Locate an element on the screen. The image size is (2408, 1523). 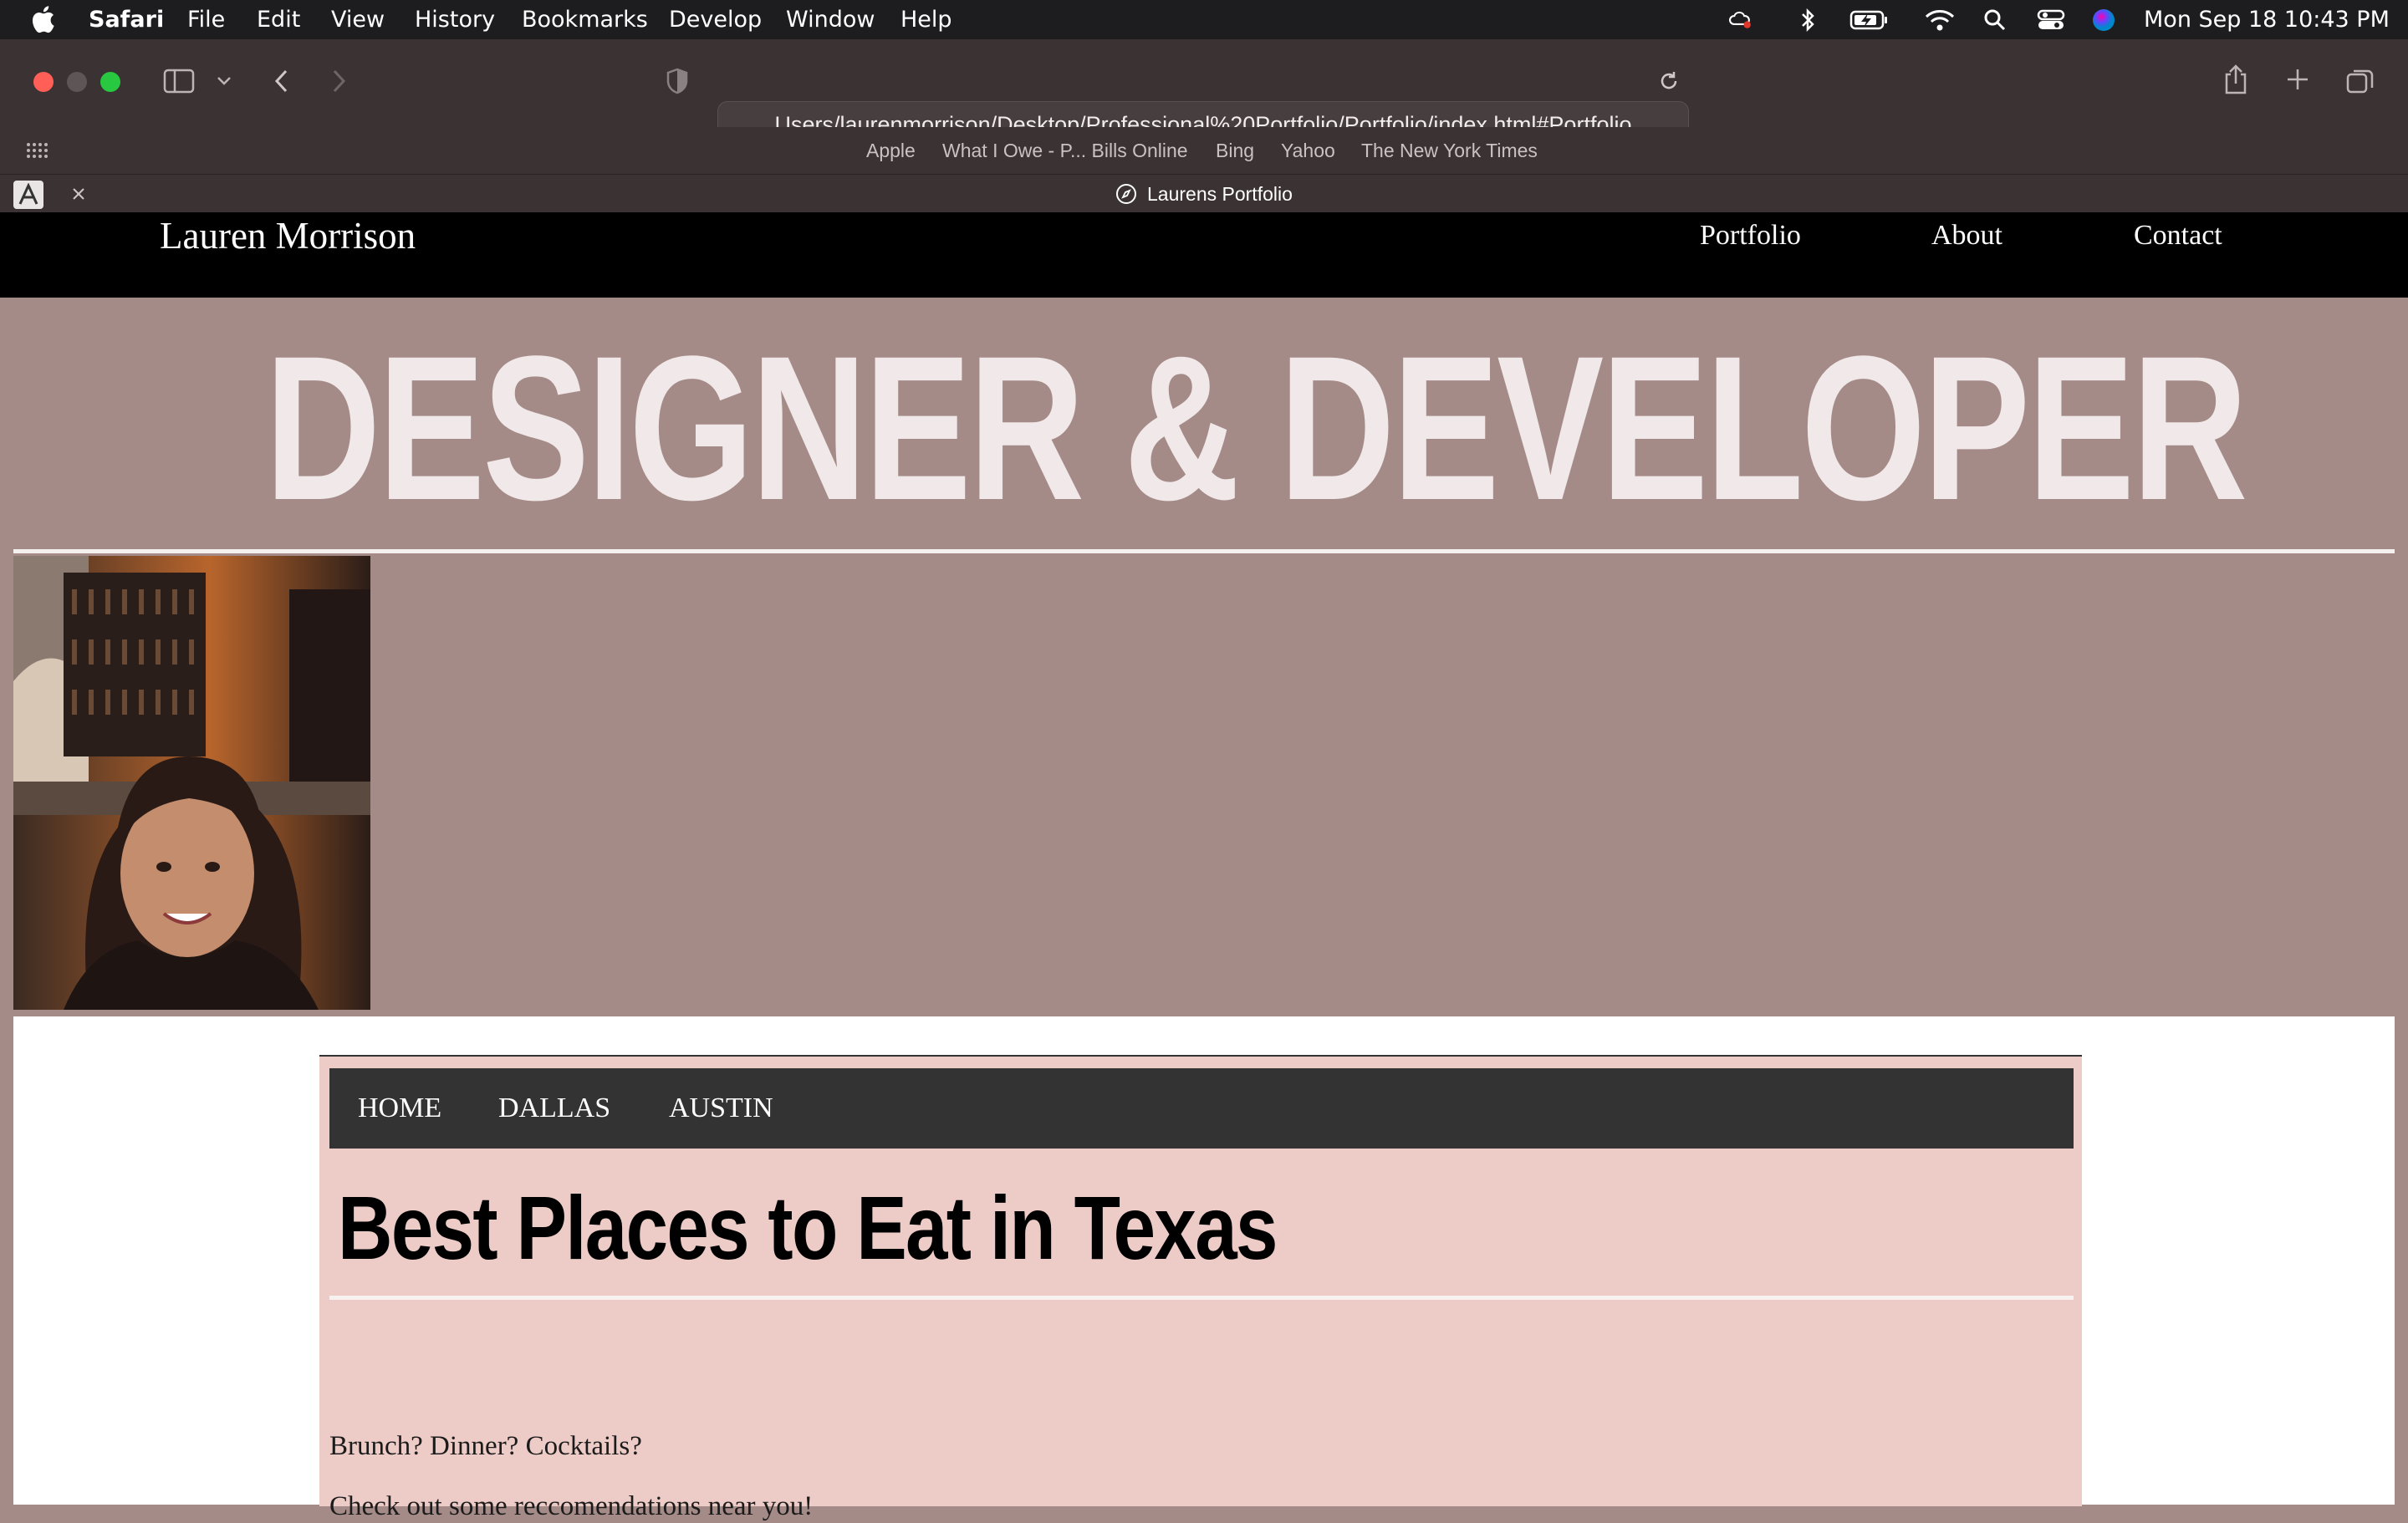
menu-edit: Edit is located at coordinates (279, 20).